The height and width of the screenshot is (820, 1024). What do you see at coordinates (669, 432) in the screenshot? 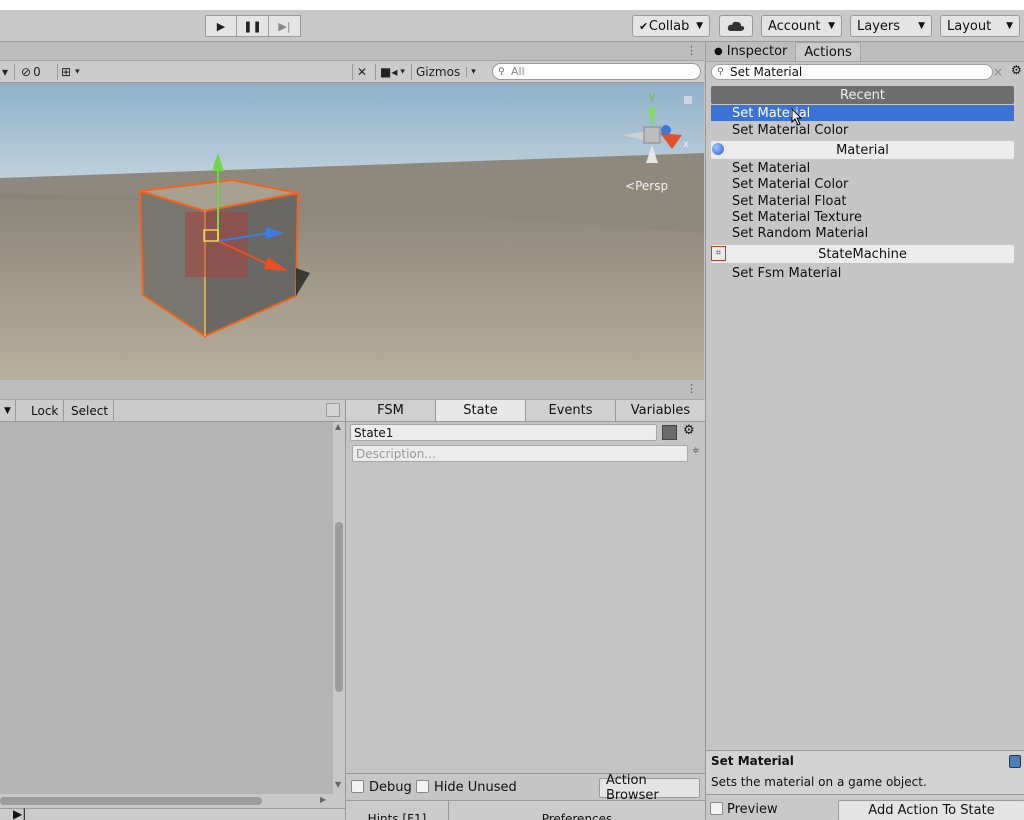
I see `state-color-swatch` at bounding box center [669, 432].